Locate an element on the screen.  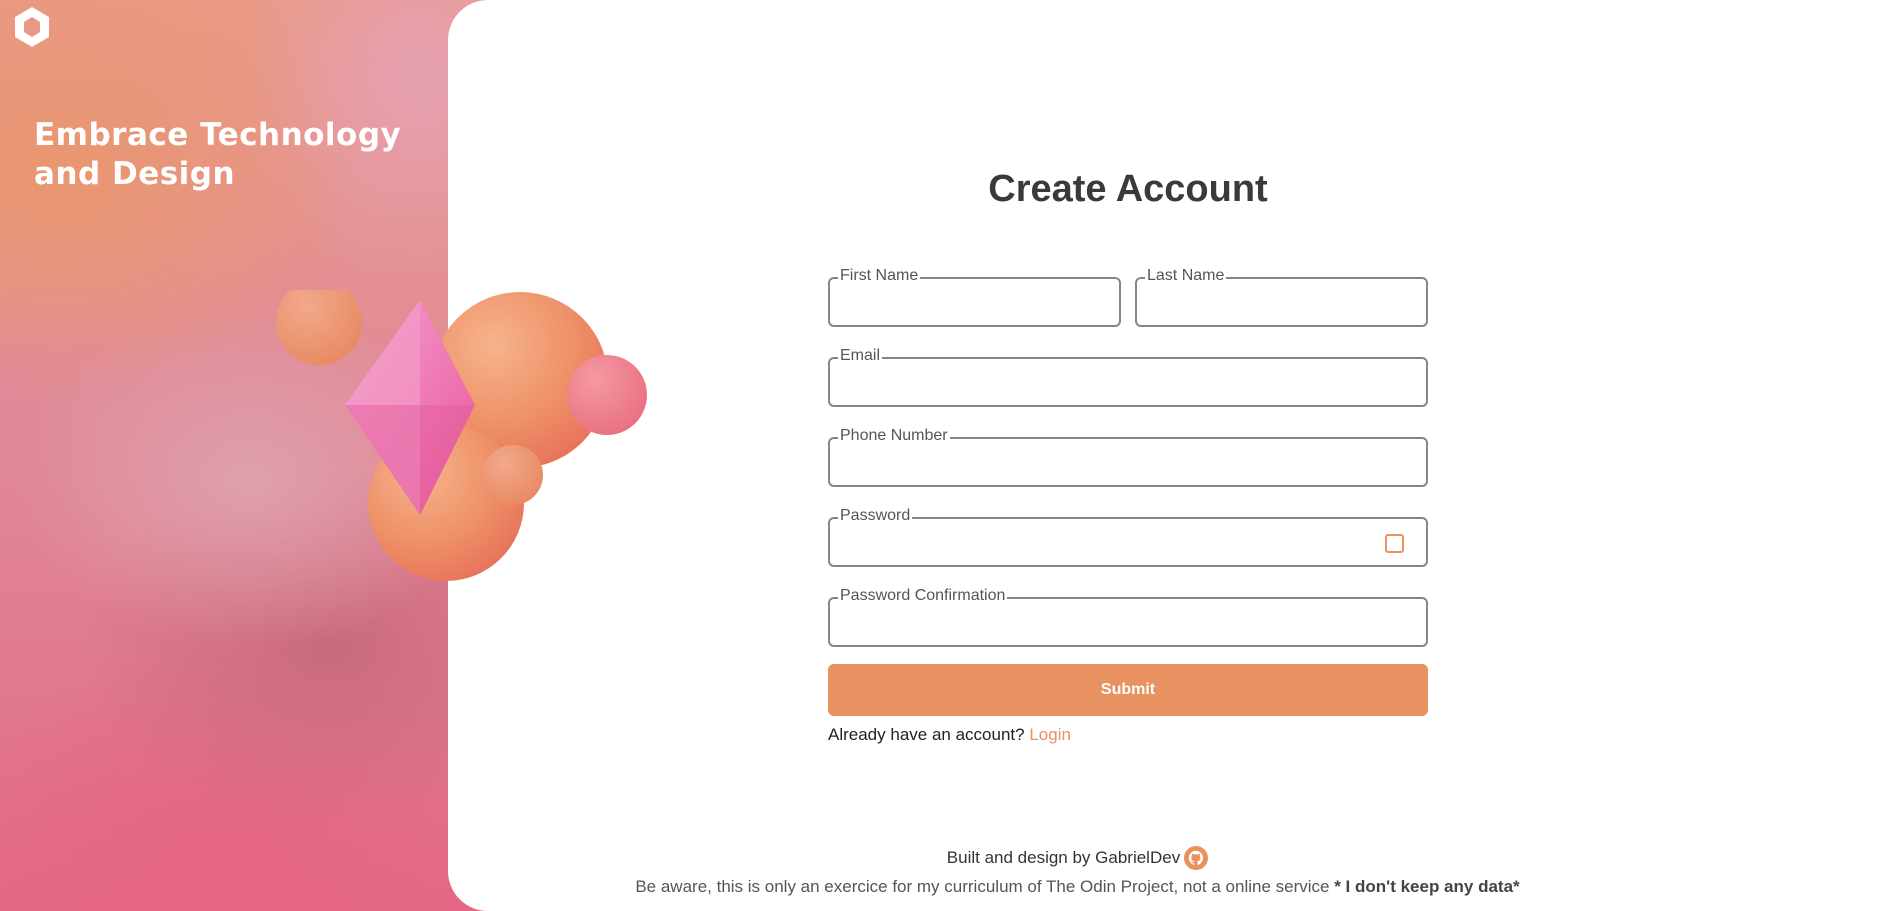
login-prompt: Already have an account? Login is located at coordinates (949, 735).